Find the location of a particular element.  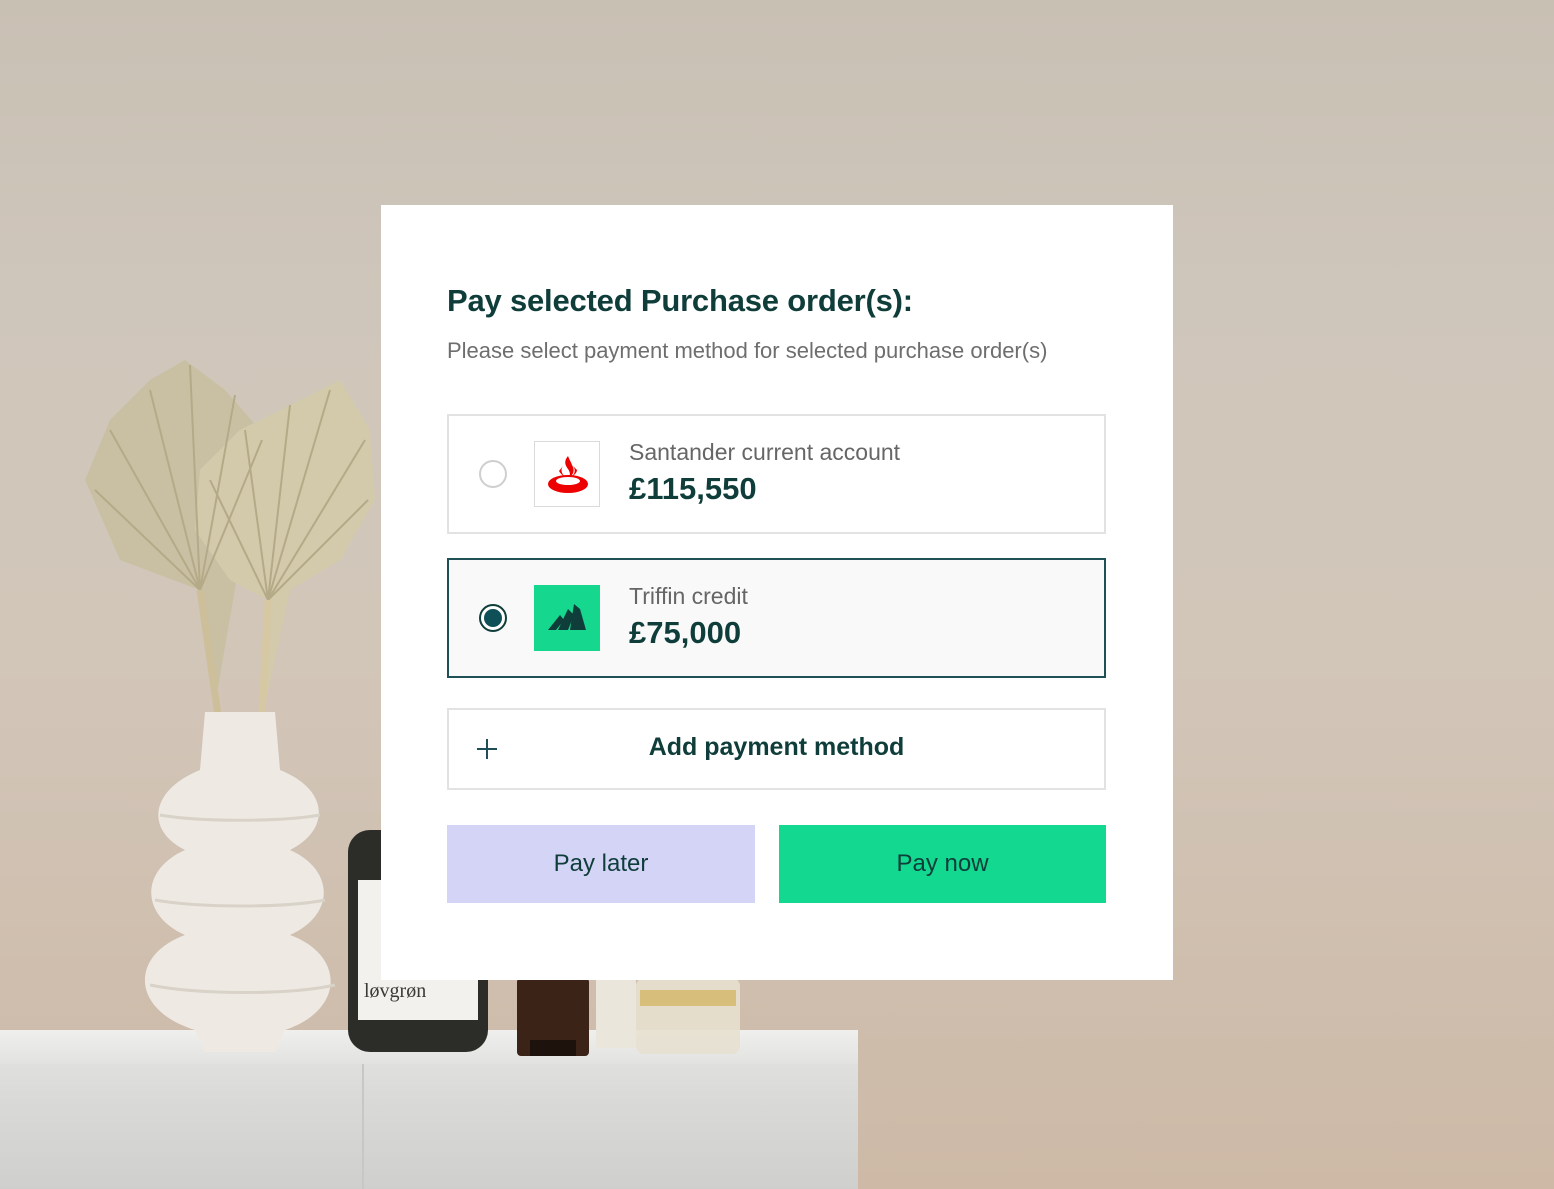

payment-method-name: Triffin credit is located at coordinates (688, 596).